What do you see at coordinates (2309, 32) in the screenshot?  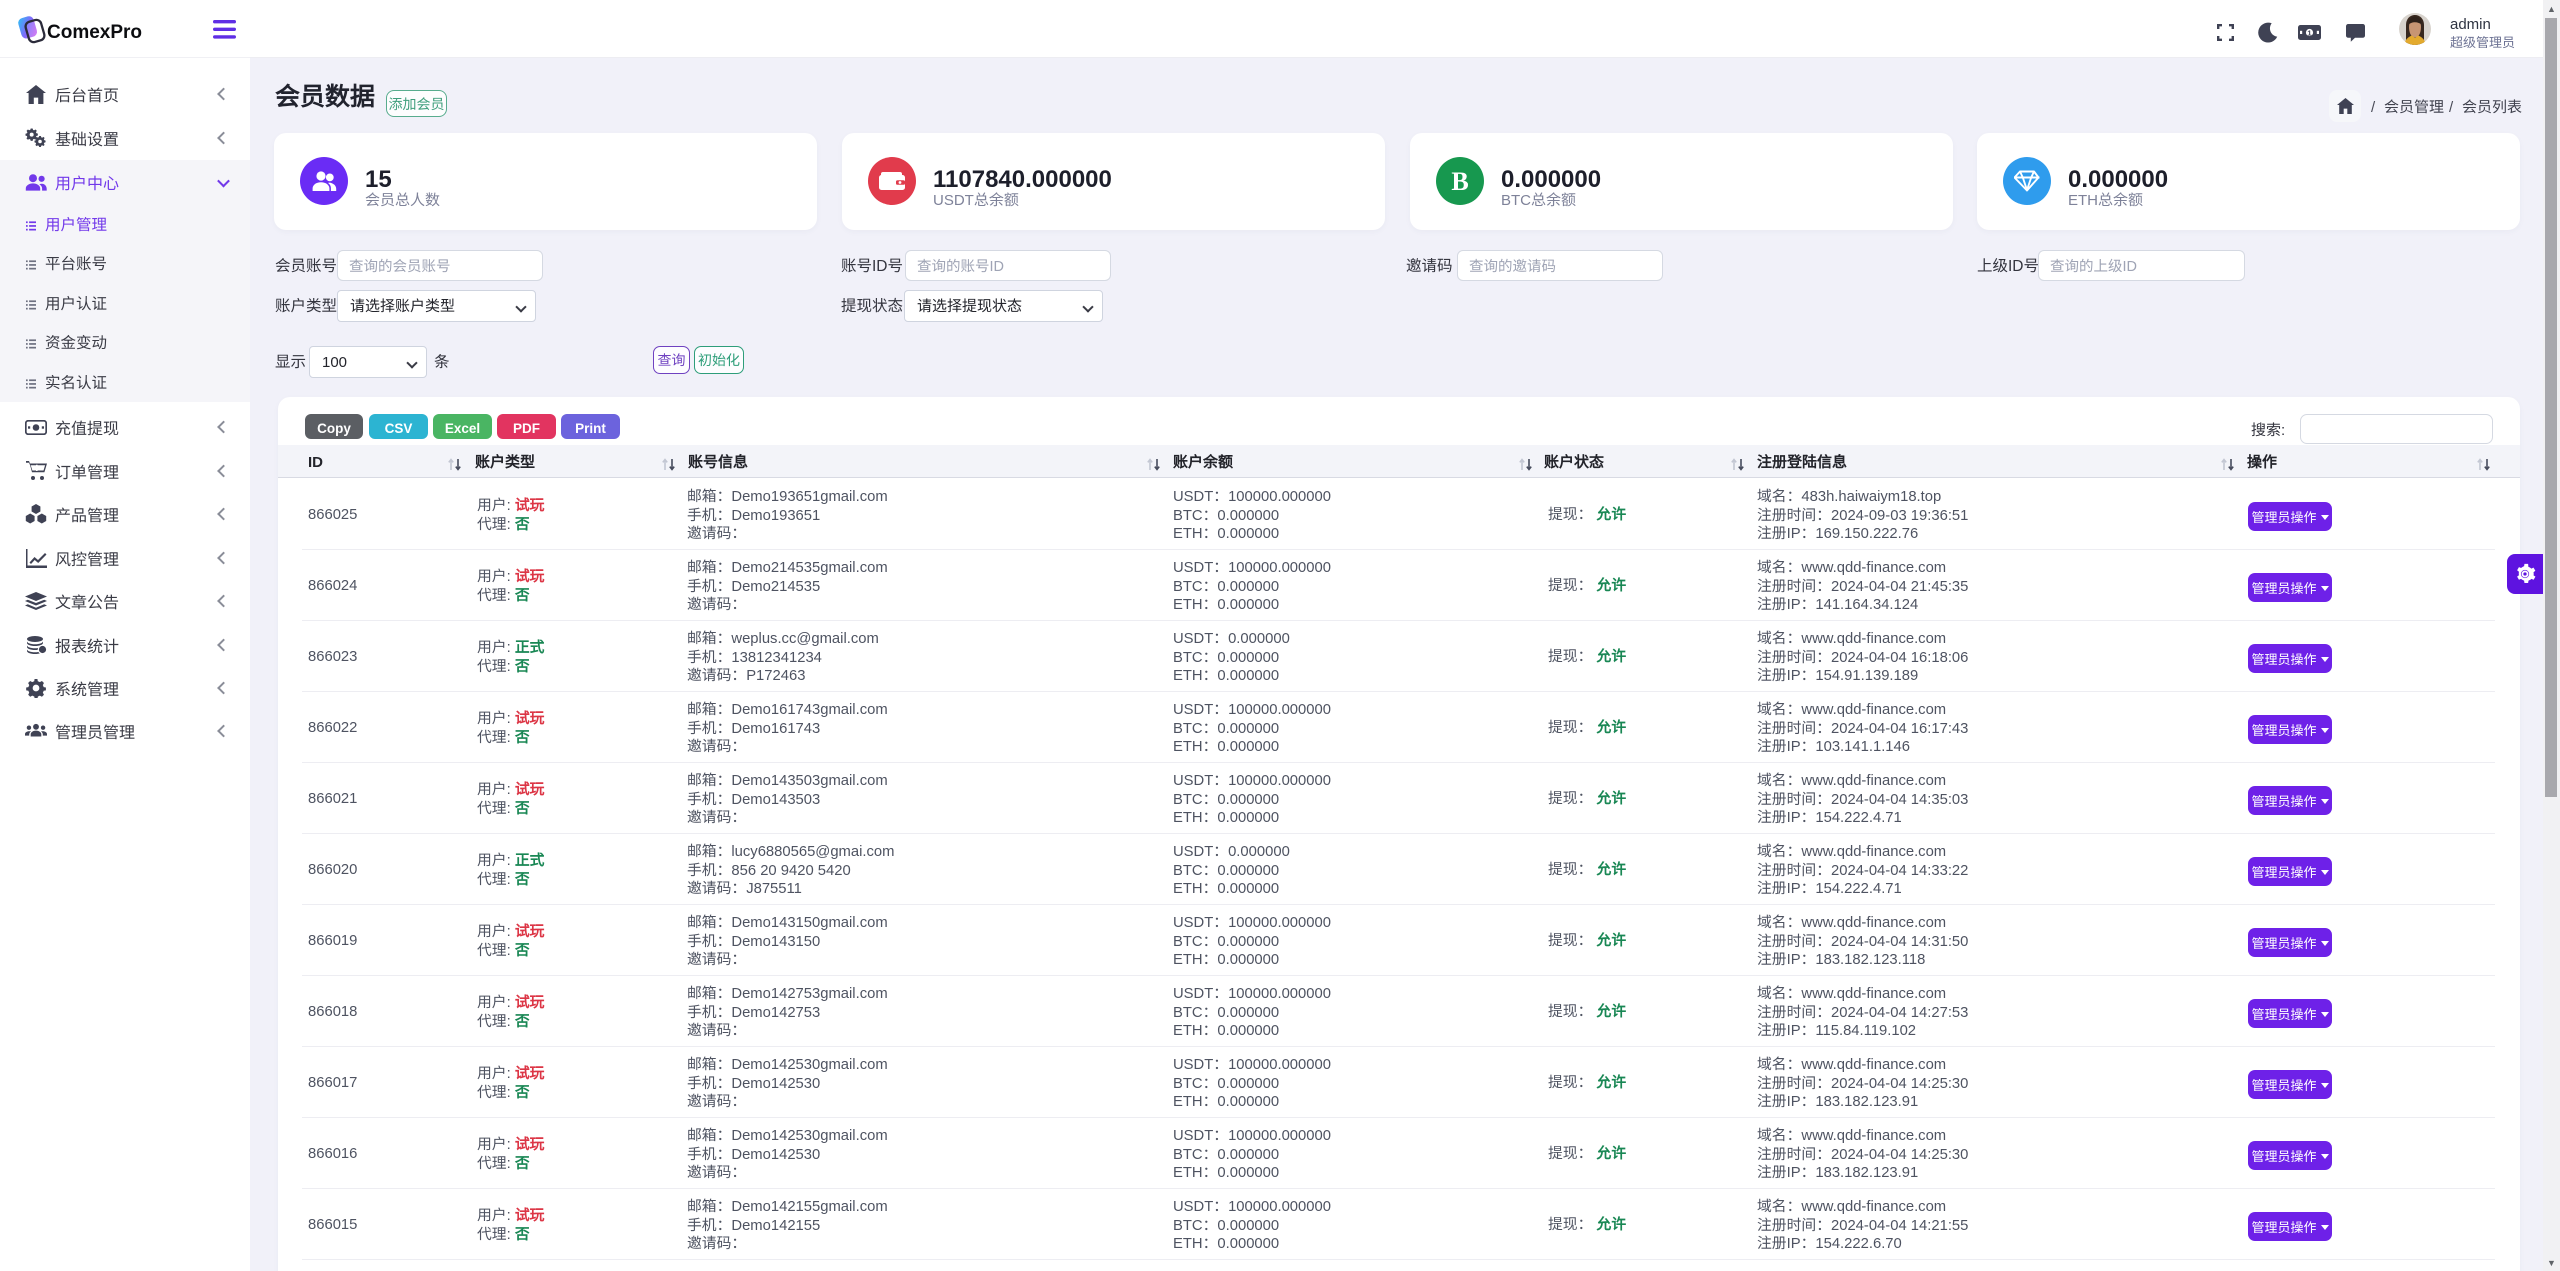 I see `svg-text: 1` at bounding box center [2309, 32].